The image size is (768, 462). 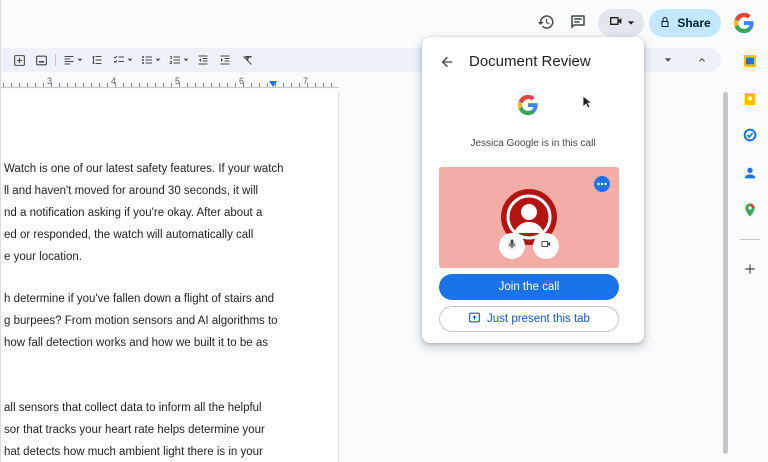 What do you see at coordinates (203, 60) in the screenshot?
I see `decrease-indent-icon` at bounding box center [203, 60].